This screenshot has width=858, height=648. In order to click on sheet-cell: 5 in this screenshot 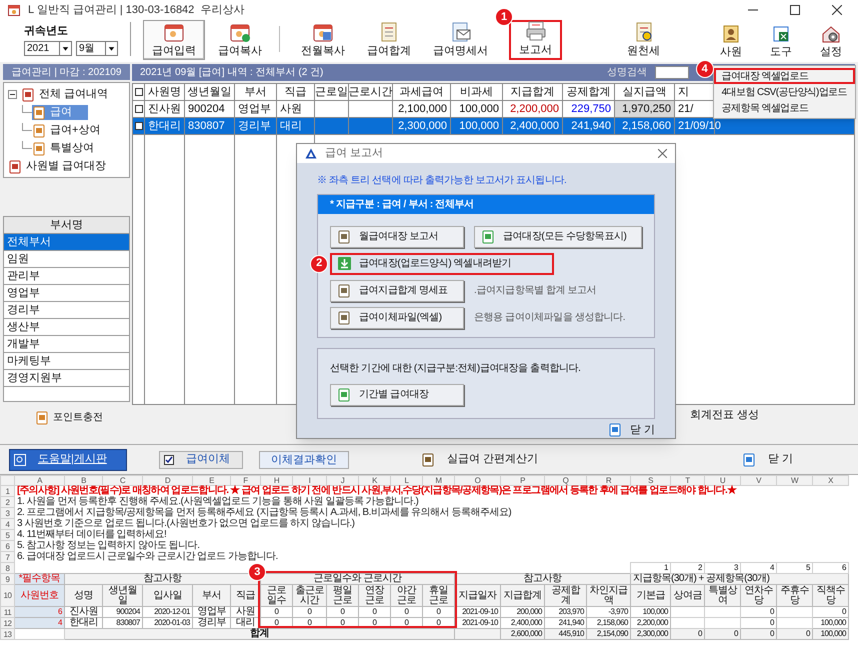, I will do `click(808, 567)`.